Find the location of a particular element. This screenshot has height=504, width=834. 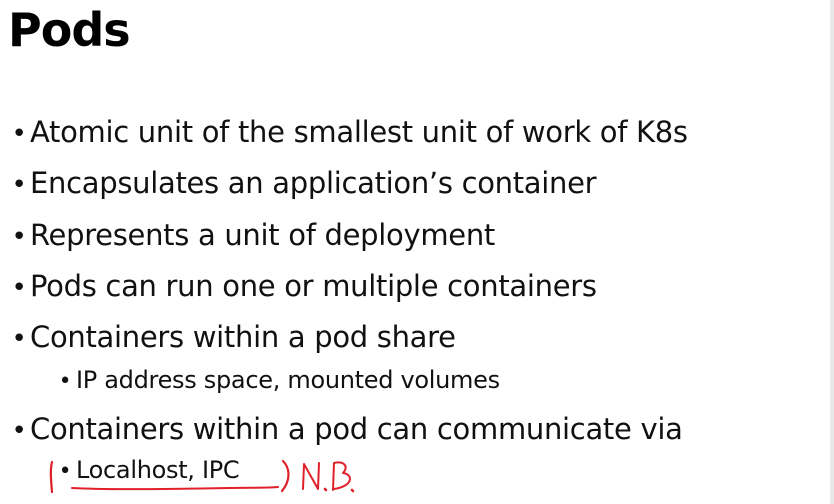

bullet-item: • Encapsulates an application’s container is located at coordinates (302, 184).